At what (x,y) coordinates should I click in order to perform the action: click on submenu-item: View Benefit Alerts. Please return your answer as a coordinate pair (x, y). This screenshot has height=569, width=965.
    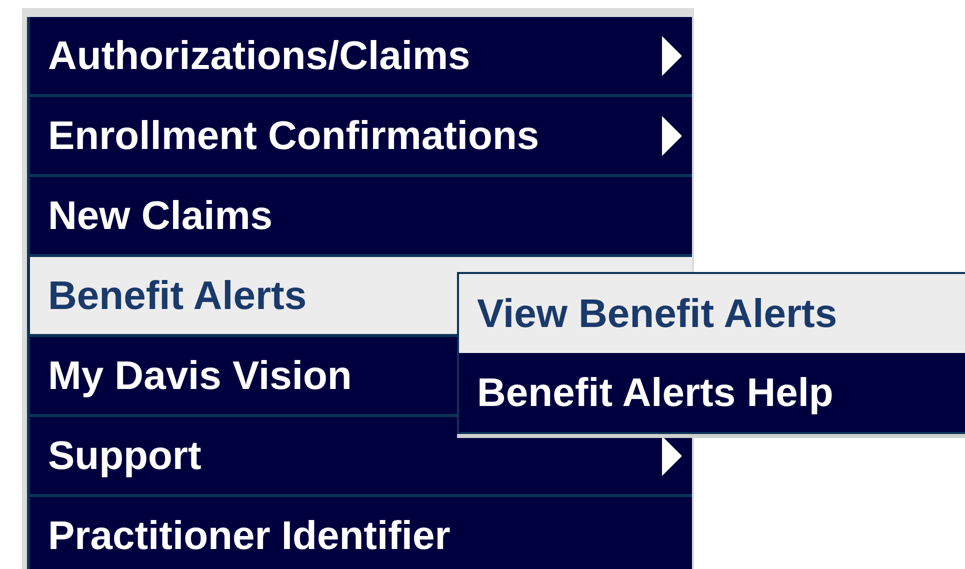
    Looking at the image, I should click on (712, 313).